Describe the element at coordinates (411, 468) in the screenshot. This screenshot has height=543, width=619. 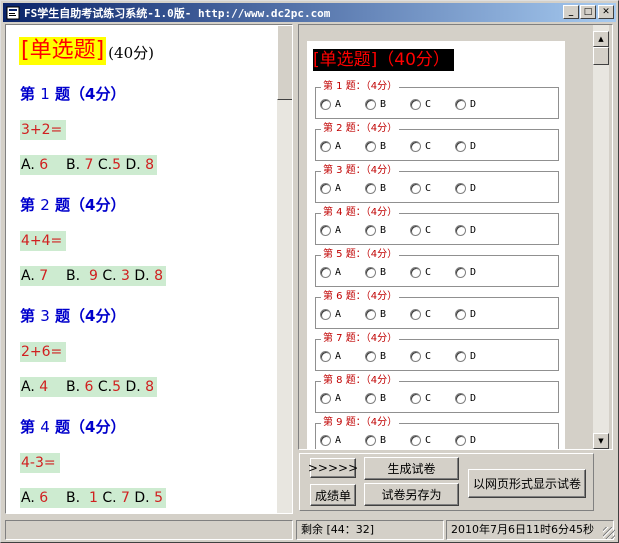
I see `generate-paper-button: 生成试卷` at that location.